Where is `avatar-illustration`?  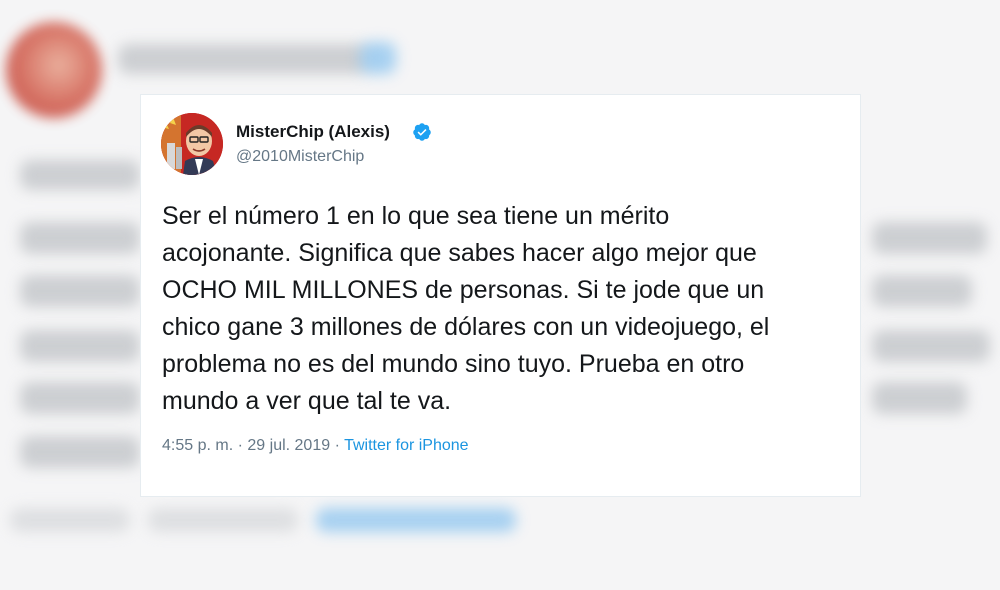 avatar-illustration is located at coordinates (192, 144).